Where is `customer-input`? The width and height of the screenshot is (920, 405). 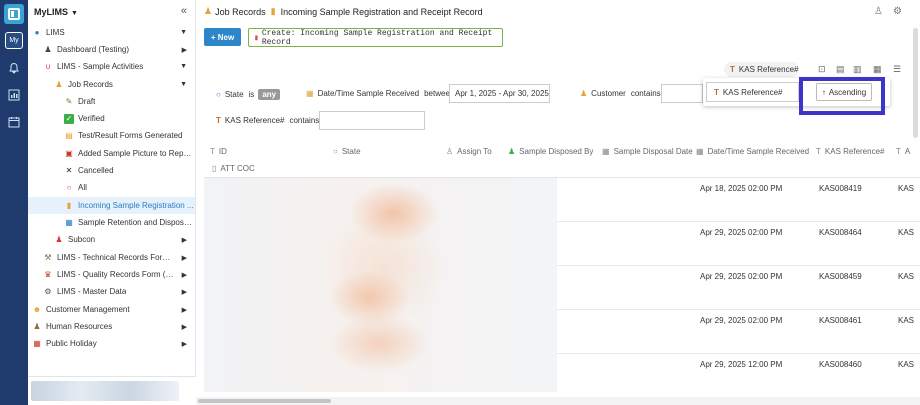
customer-input is located at coordinates (682, 93).